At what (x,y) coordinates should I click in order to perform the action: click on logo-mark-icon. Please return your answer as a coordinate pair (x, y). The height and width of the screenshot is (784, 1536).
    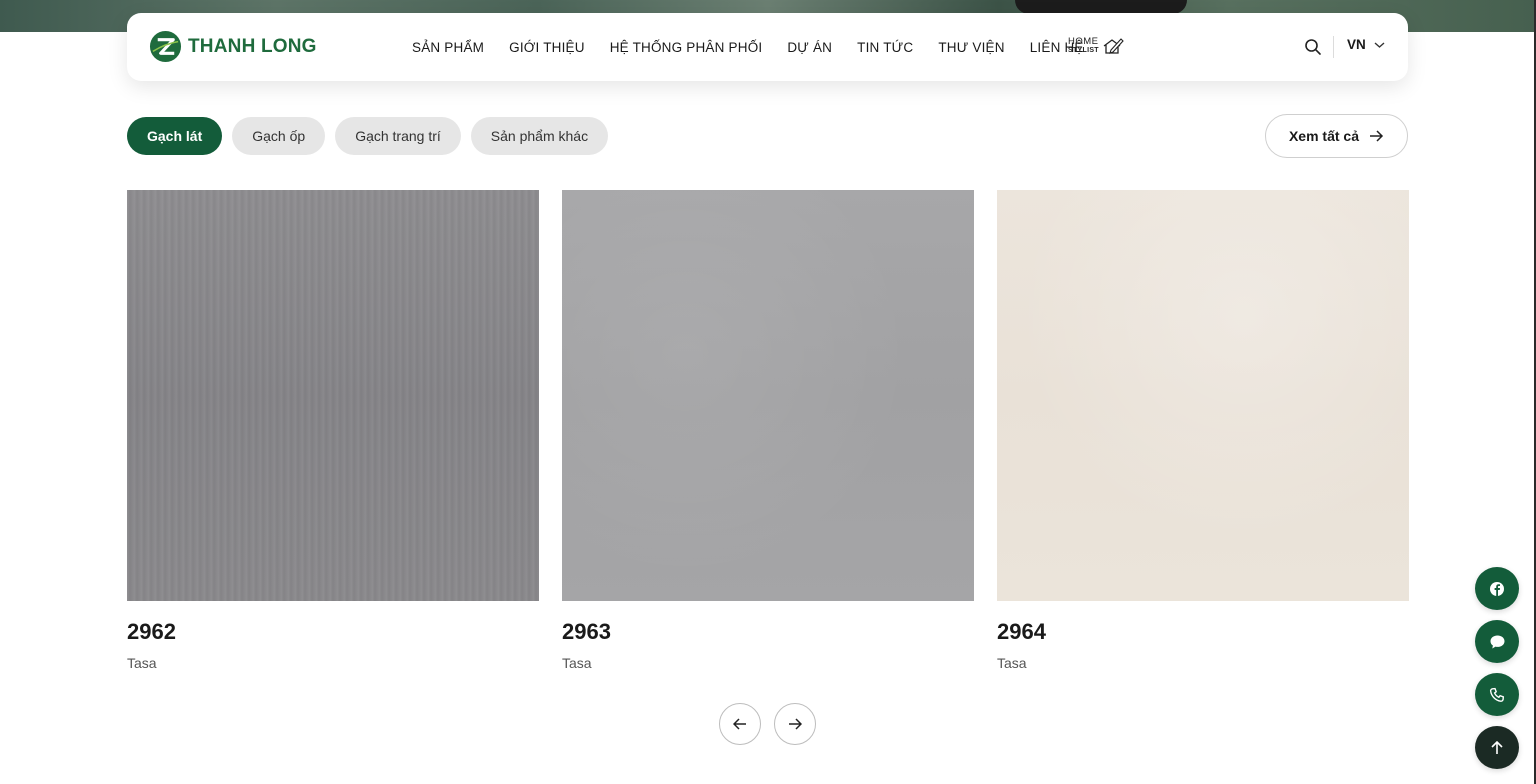
    Looking at the image, I should click on (165, 46).